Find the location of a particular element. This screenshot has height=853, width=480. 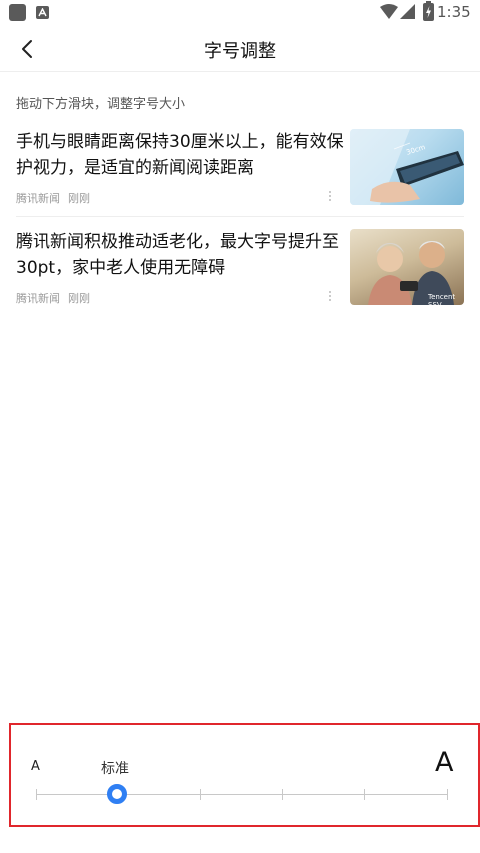

font-size-slider-panel: A 标准 A is located at coordinates (244, 775).